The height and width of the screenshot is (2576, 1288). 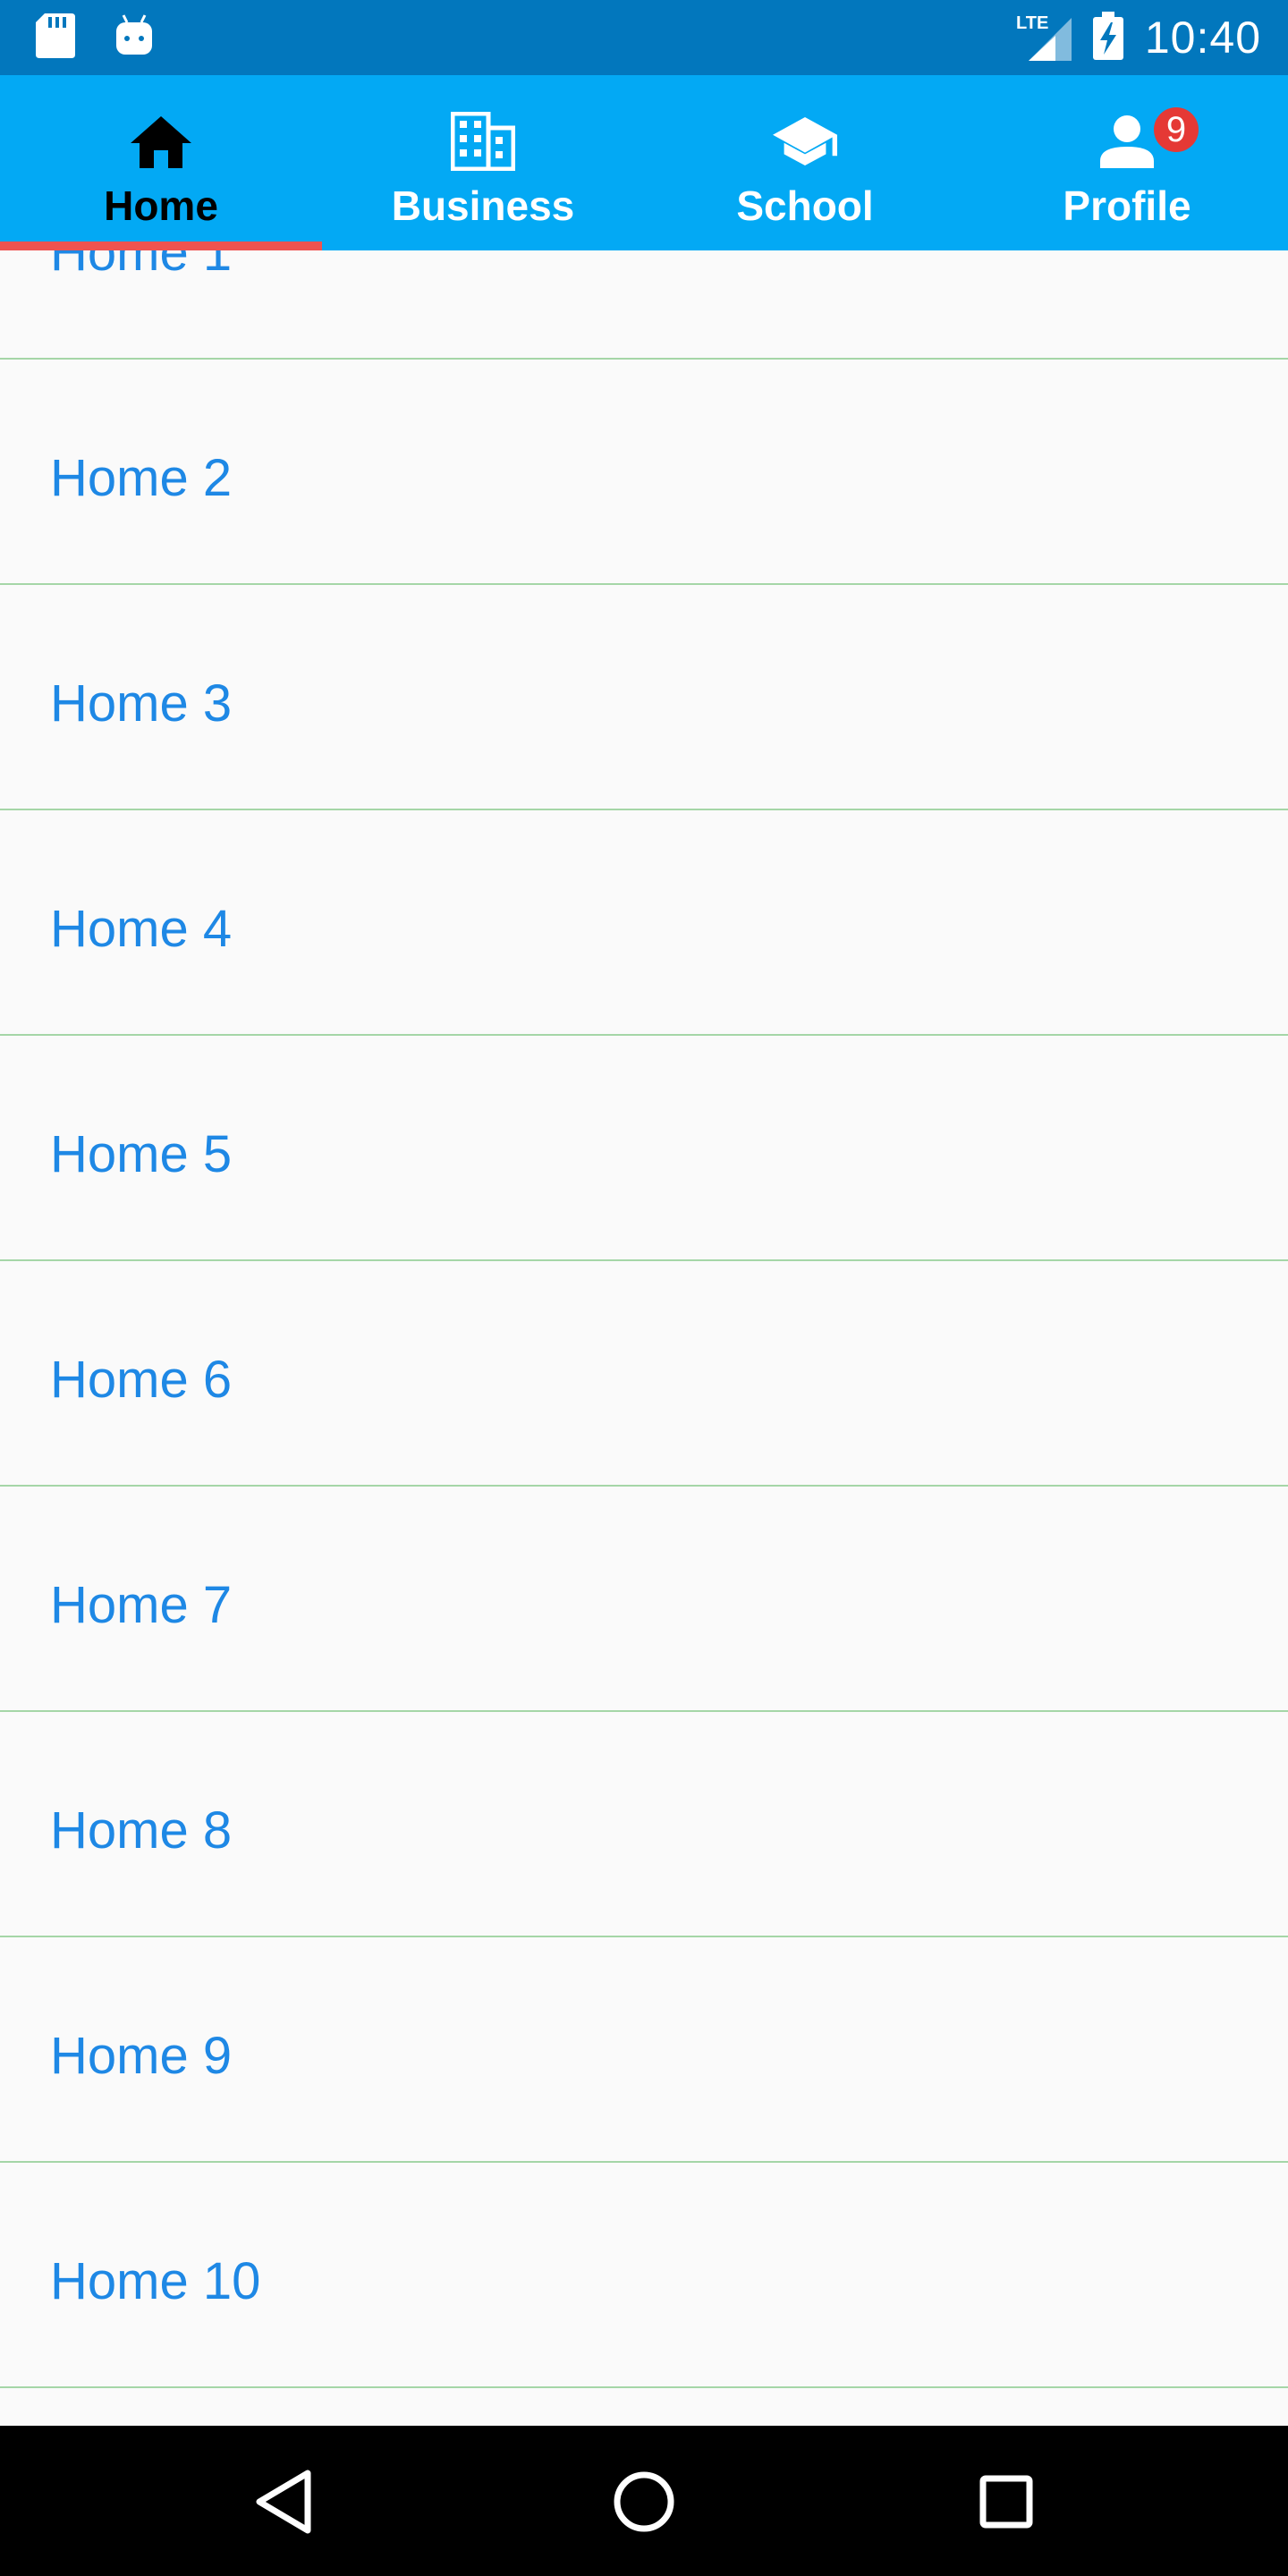 I want to click on list-item: Home 2, so click(x=644, y=472).